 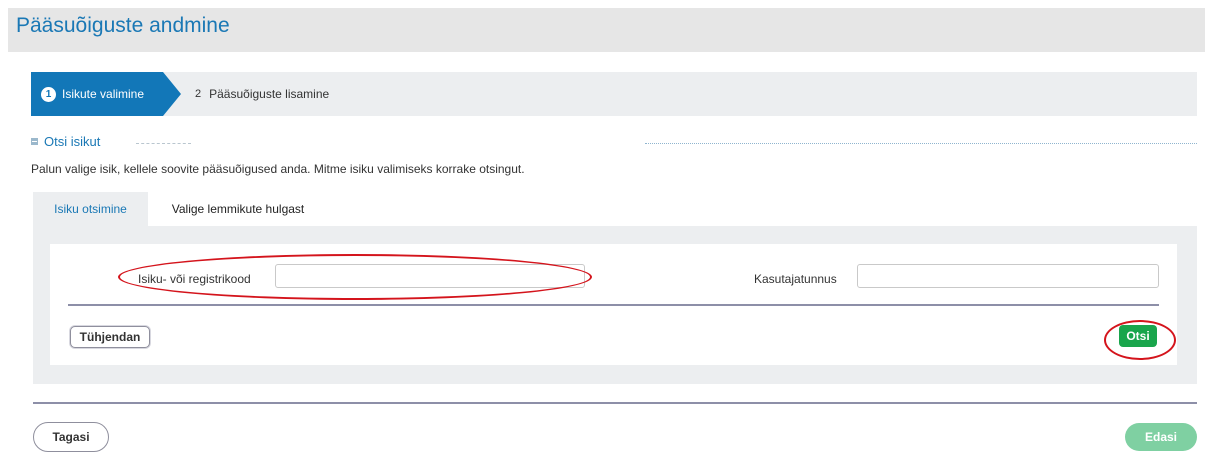 I want to click on collapse-icon, so click(x=34, y=141).